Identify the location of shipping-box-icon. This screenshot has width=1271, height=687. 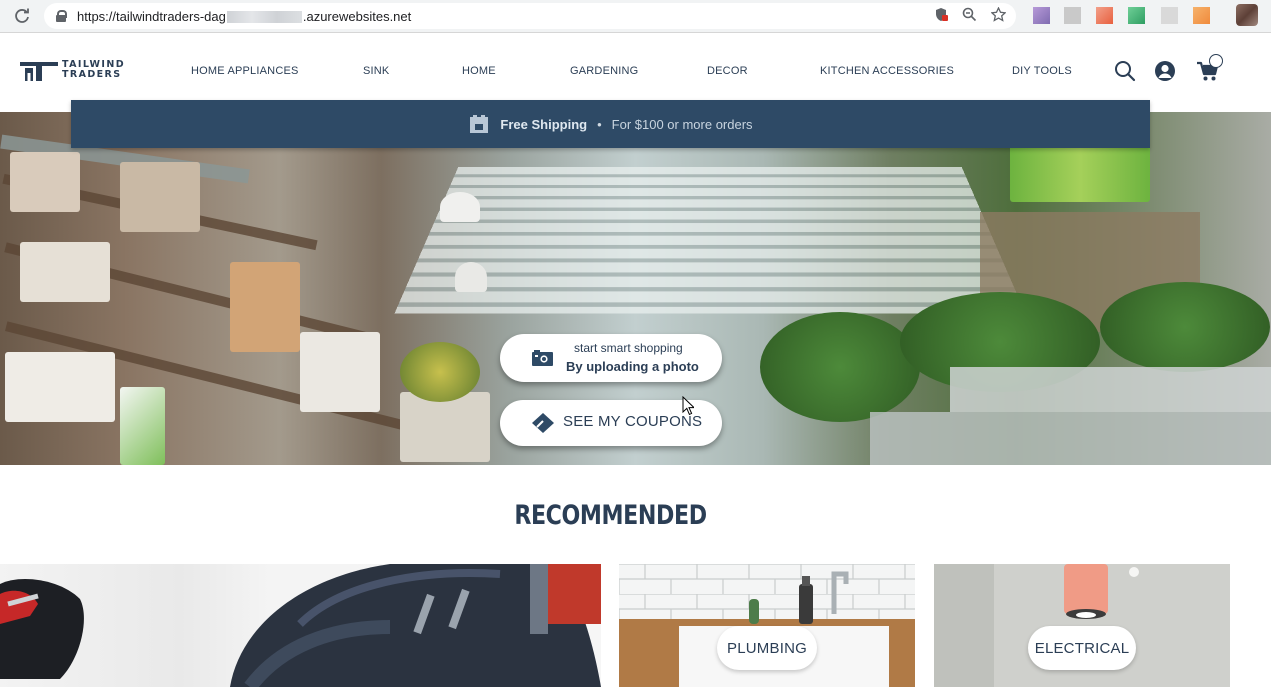
(479, 124).